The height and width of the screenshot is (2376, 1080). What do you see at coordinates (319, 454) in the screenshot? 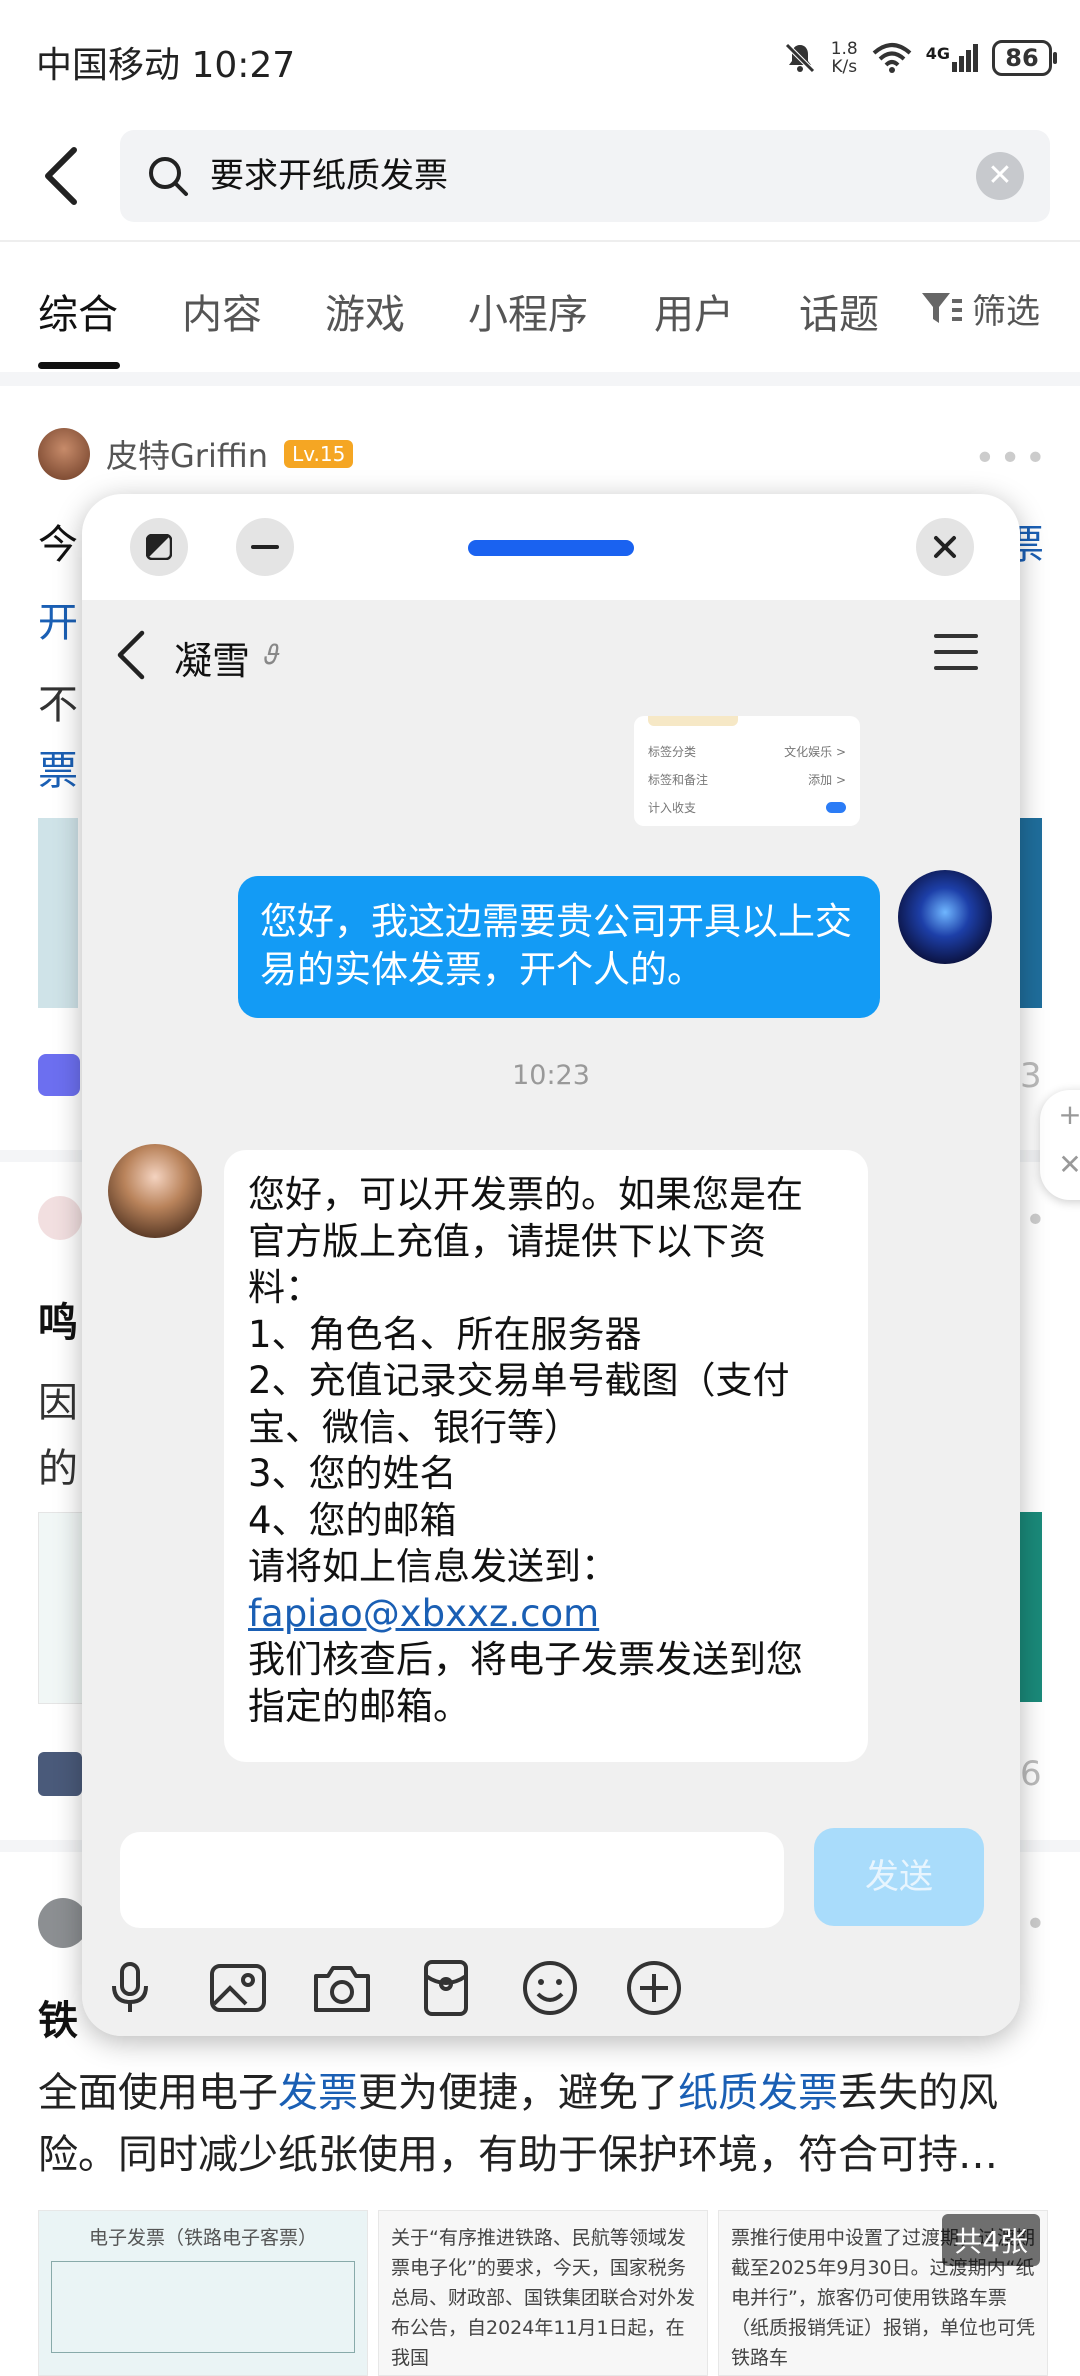
I see `level-badge: Lv.15` at bounding box center [319, 454].